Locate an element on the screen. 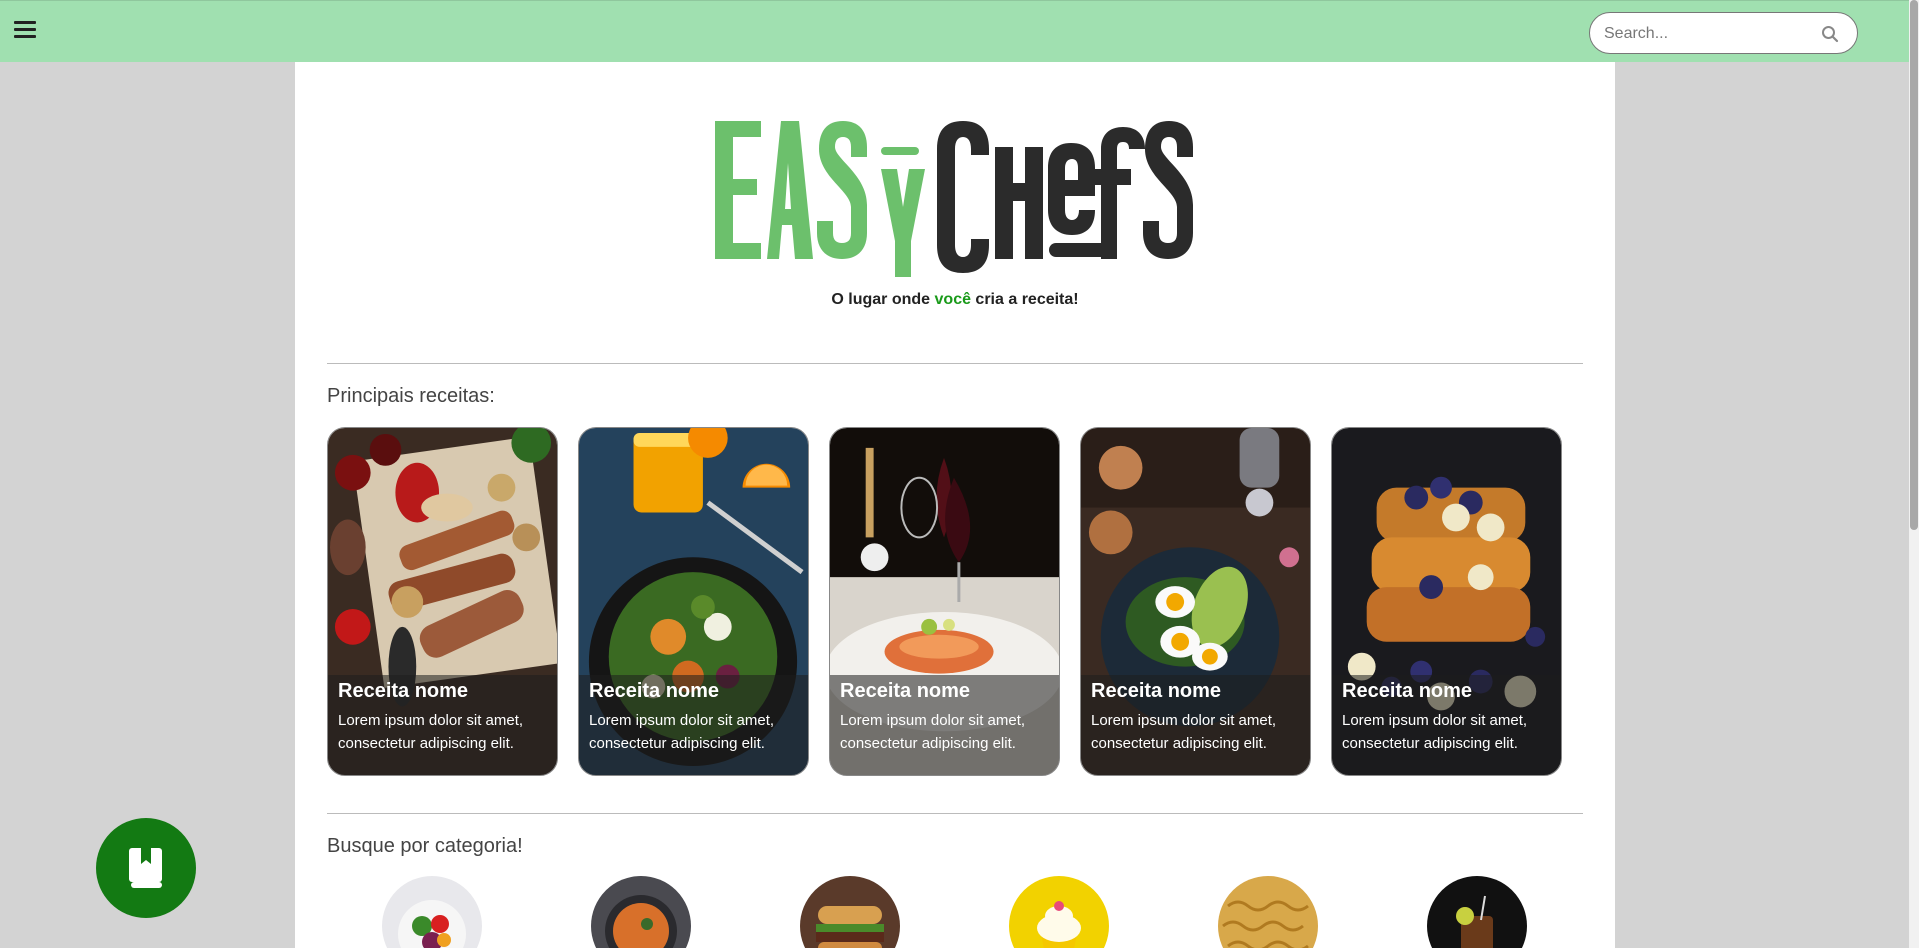  category-row is located at coordinates (955, 912).